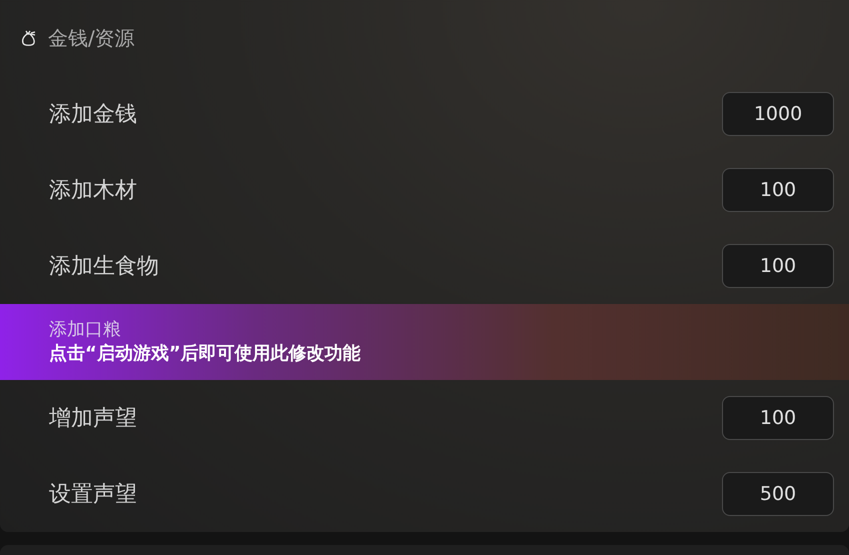  What do you see at coordinates (93, 114) in the screenshot?
I see `setting-label: 添加金钱` at bounding box center [93, 114].